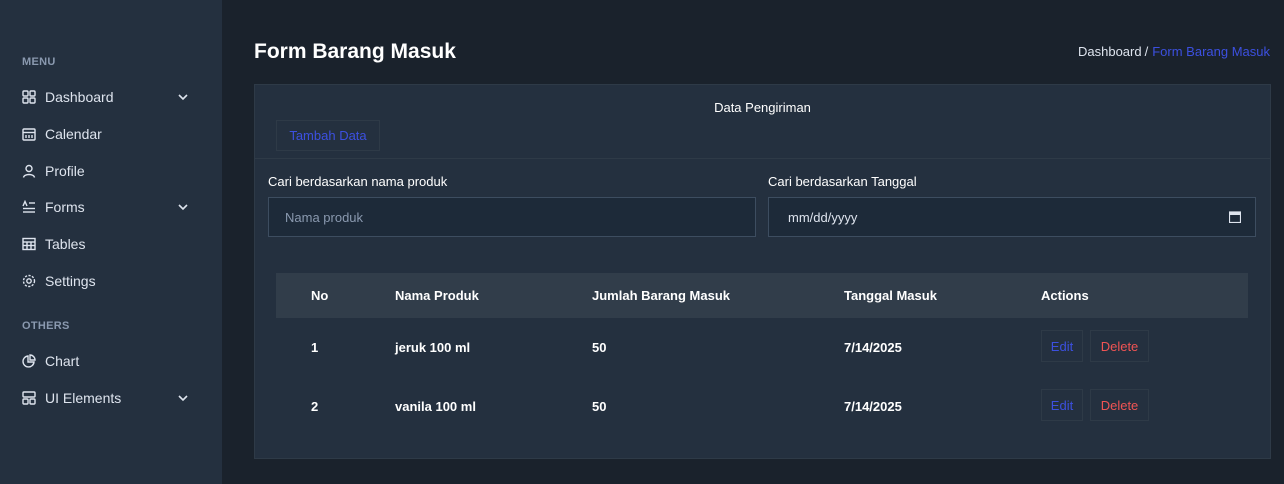 The image size is (1284, 484). Describe the element at coordinates (106, 361) in the screenshot. I see `sidebar-item-chart: Chart` at that location.